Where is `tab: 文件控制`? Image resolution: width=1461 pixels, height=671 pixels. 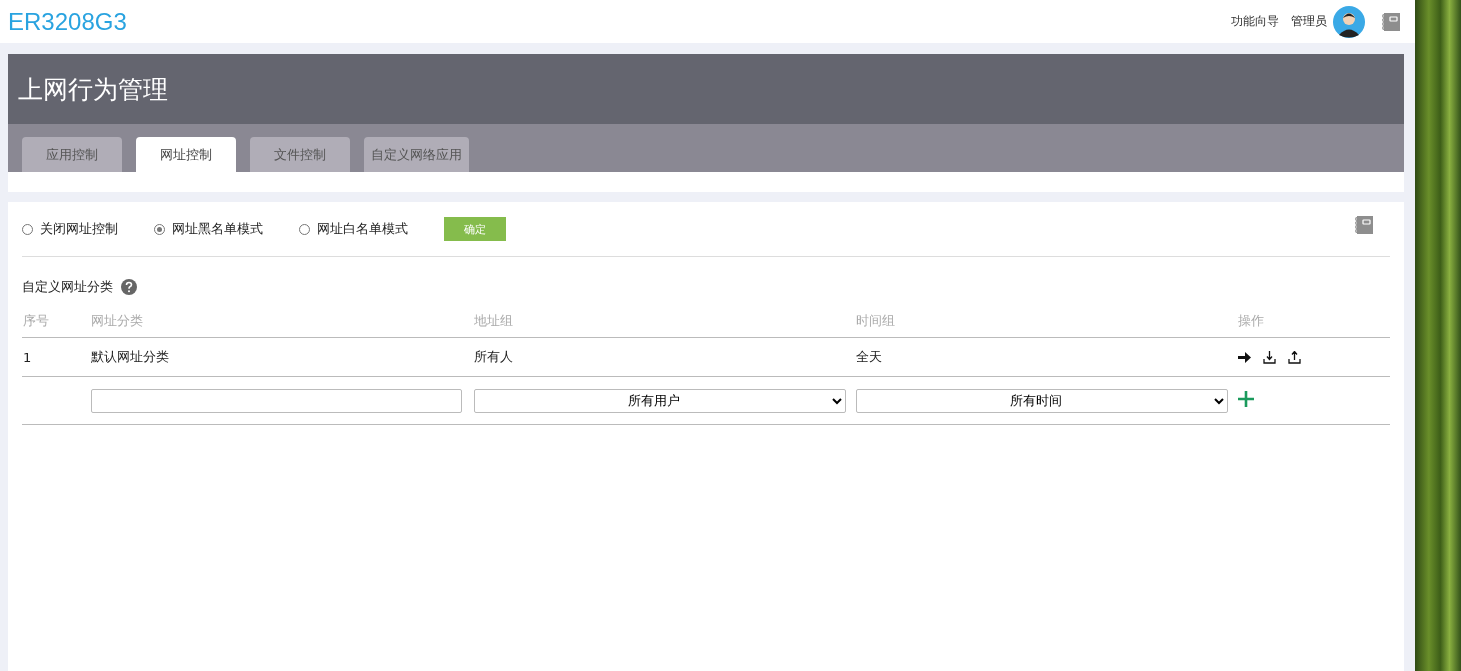
tab: 文件控制 is located at coordinates (300, 154).